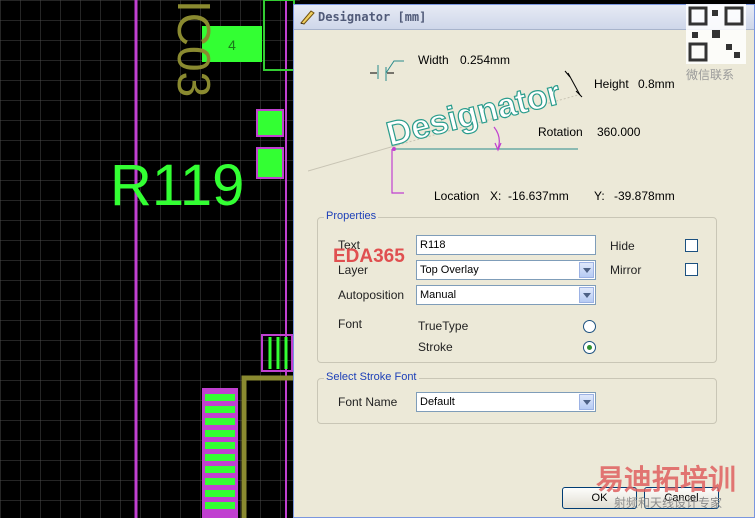 The width and height of the screenshot is (755, 518). What do you see at coordinates (433, 60) in the screenshot?
I see `width-label: Width` at bounding box center [433, 60].